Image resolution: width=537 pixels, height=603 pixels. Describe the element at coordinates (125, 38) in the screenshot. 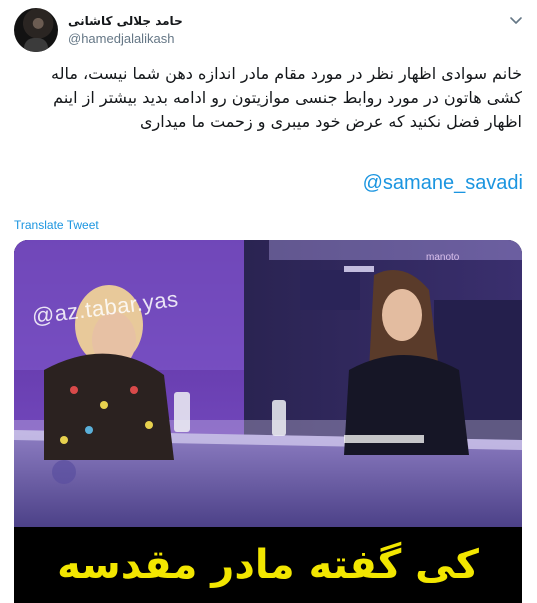

I see `author-handle: @hamedjalalikash` at that location.